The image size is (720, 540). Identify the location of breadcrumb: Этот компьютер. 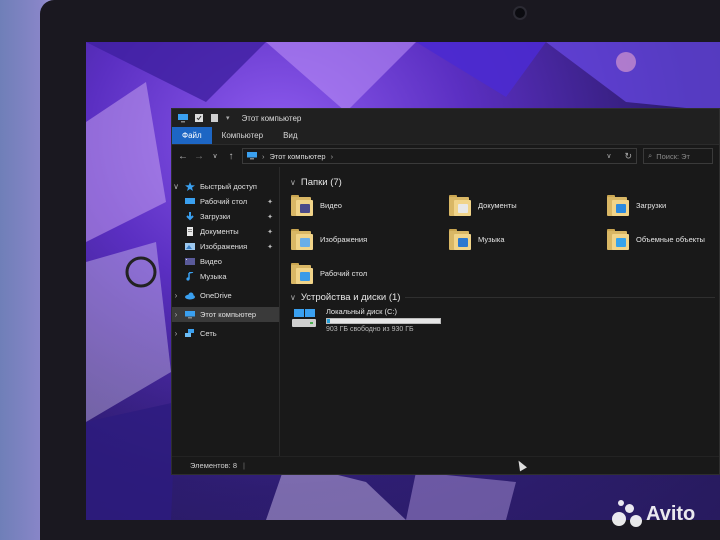
(298, 156).